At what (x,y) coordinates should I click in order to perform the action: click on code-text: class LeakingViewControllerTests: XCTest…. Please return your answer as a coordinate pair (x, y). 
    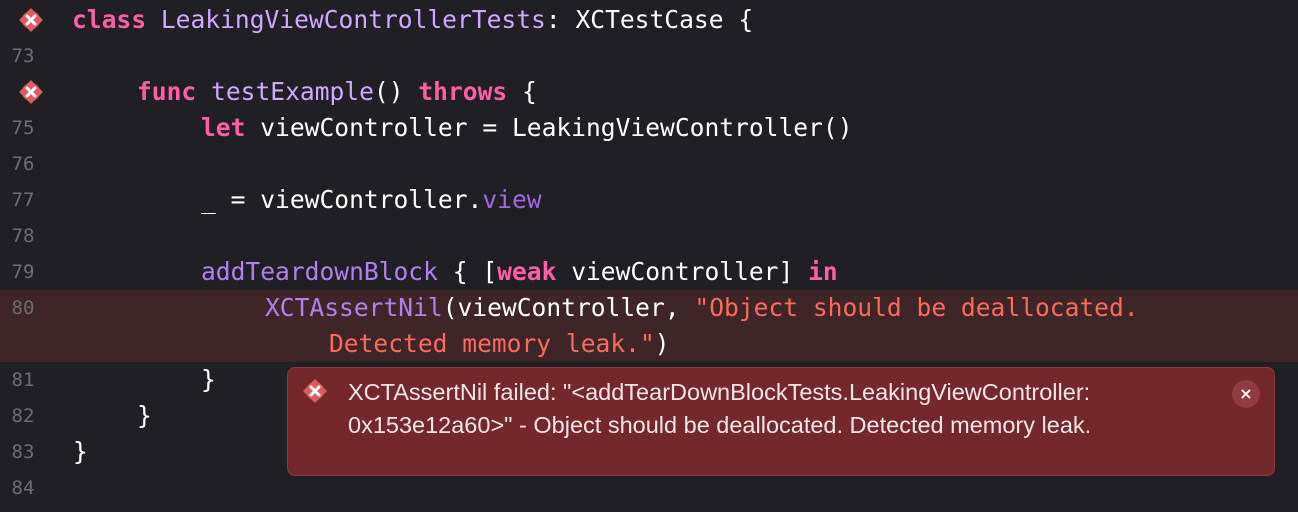
    Looking at the image, I should click on (413, 19).